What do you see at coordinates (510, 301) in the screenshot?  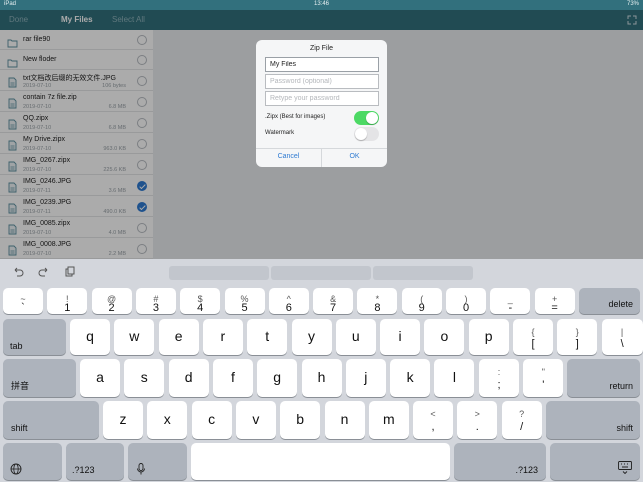 I see `key--: _ -` at bounding box center [510, 301].